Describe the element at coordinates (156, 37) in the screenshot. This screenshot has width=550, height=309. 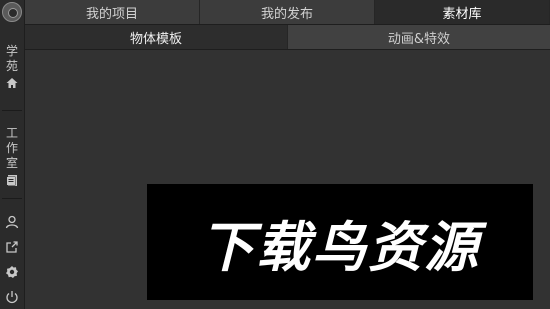
I see `subtab-object-templates: 物体模板` at that location.